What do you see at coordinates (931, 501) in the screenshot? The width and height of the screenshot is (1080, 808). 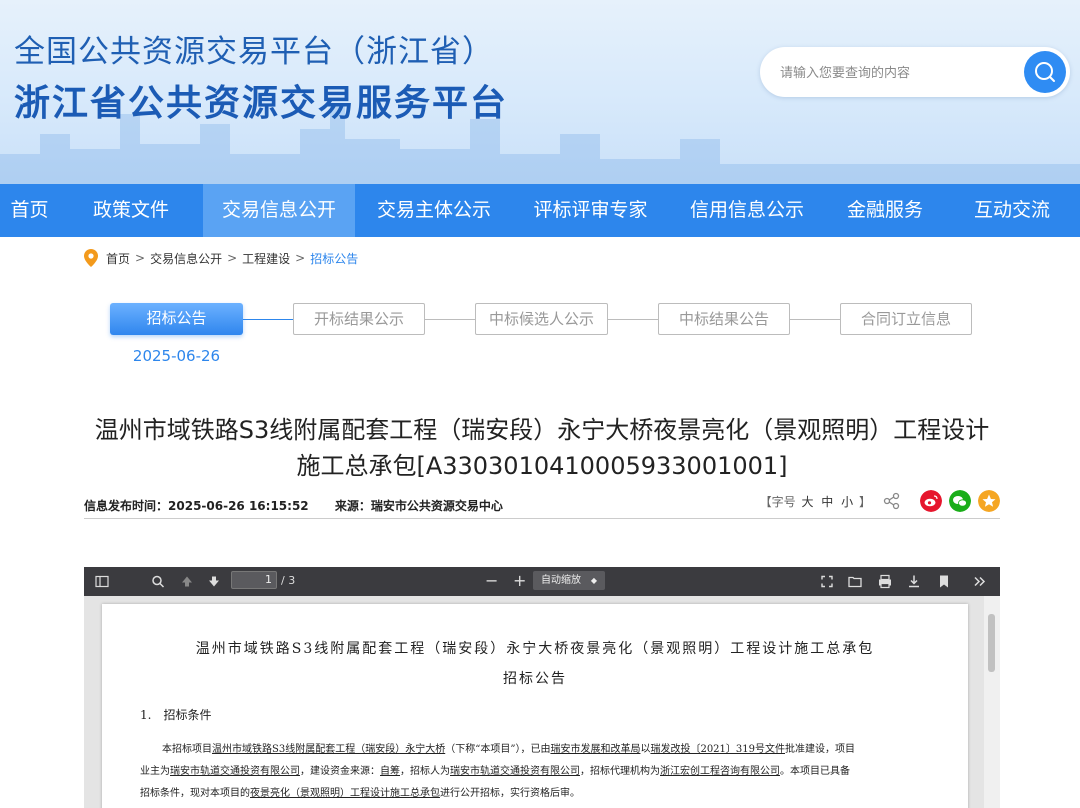 I see `weibo-icon` at bounding box center [931, 501].